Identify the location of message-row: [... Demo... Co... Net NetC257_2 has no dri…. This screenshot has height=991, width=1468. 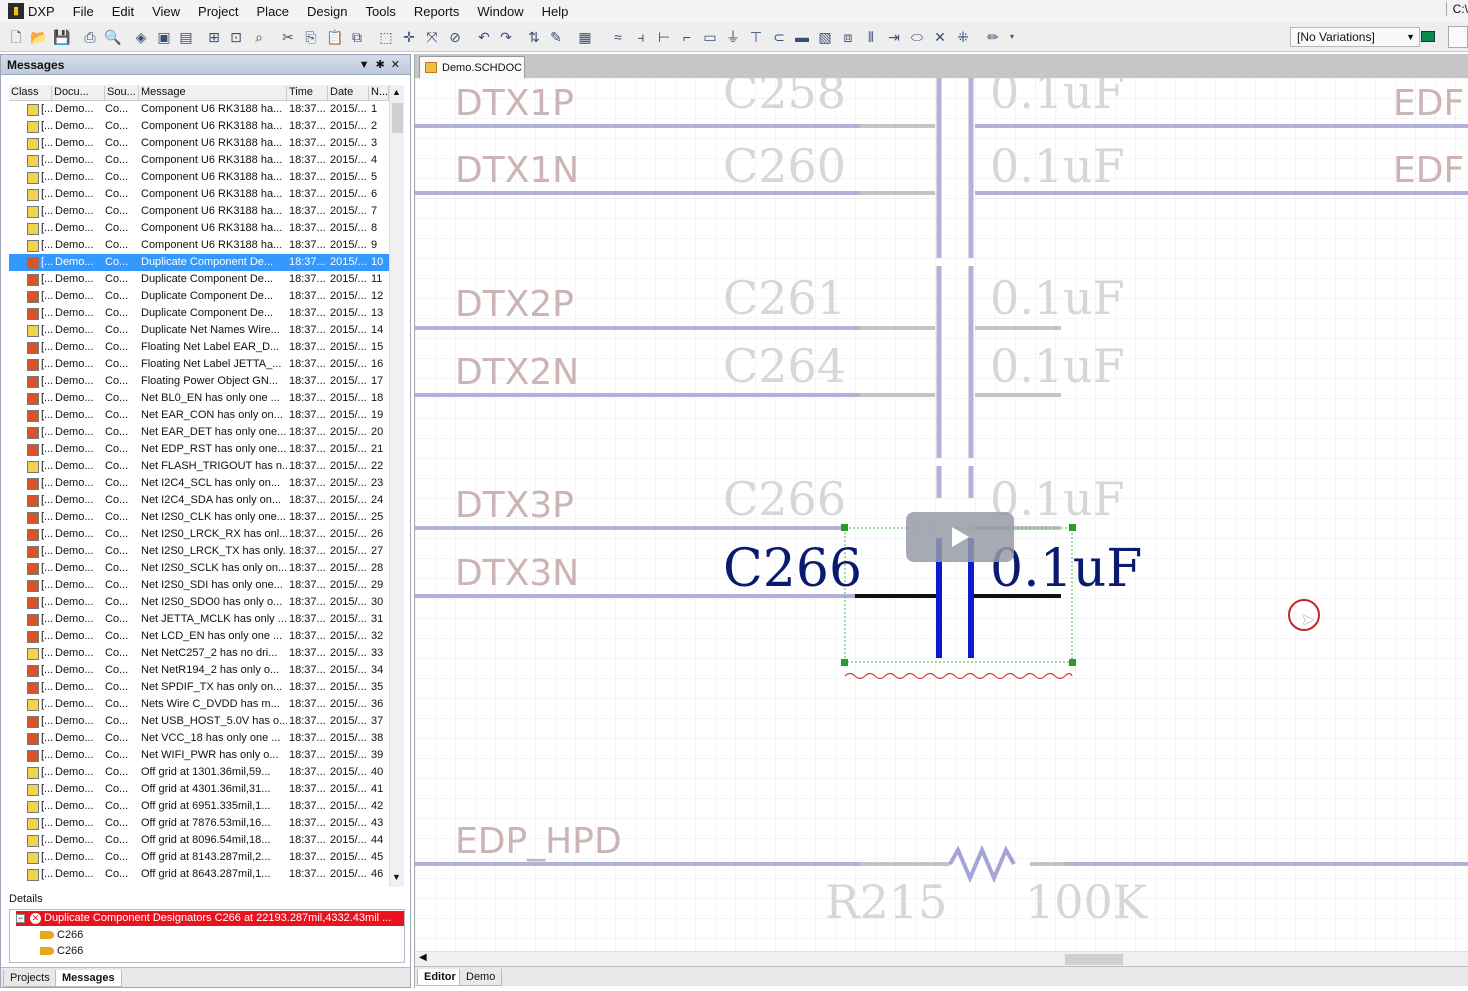
(199, 653).